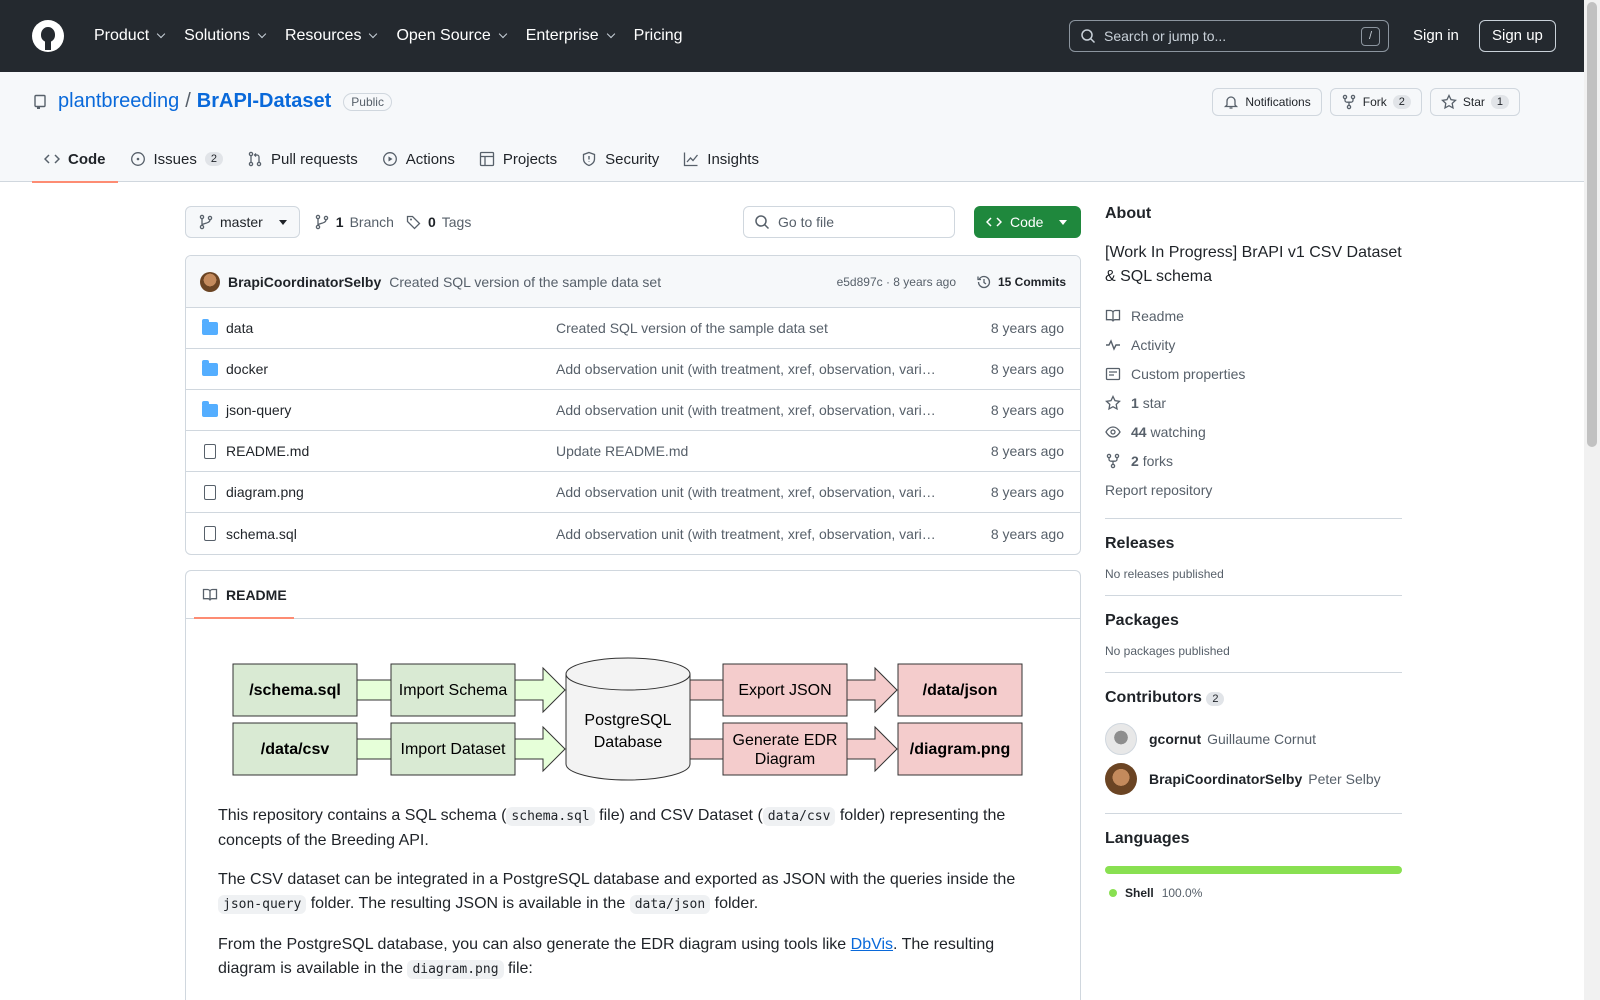 This screenshot has height=1000, width=1600. I want to click on commits-history-link: 15 Commits, so click(1021, 282).